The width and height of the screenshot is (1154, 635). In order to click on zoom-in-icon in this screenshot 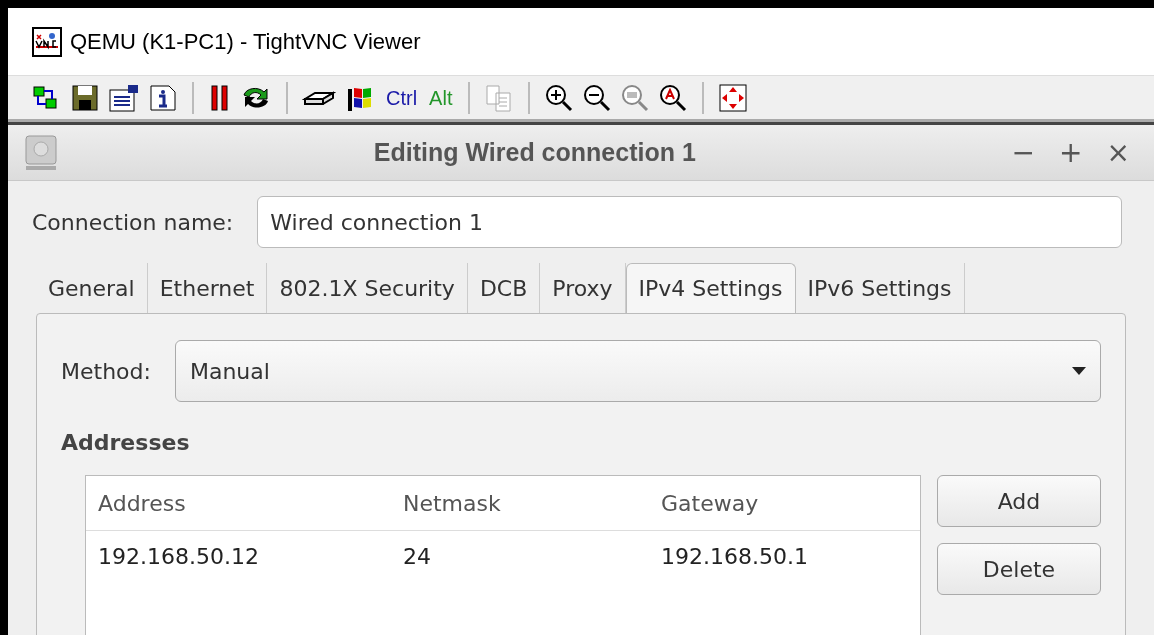, I will do `click(559, 97)`.